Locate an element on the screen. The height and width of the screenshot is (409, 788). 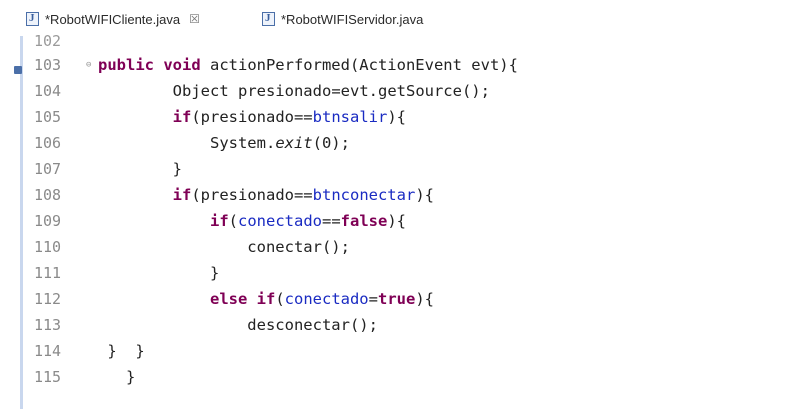
code-line: 112 else if(conectado=true){ is located at coordinates (394, 299).